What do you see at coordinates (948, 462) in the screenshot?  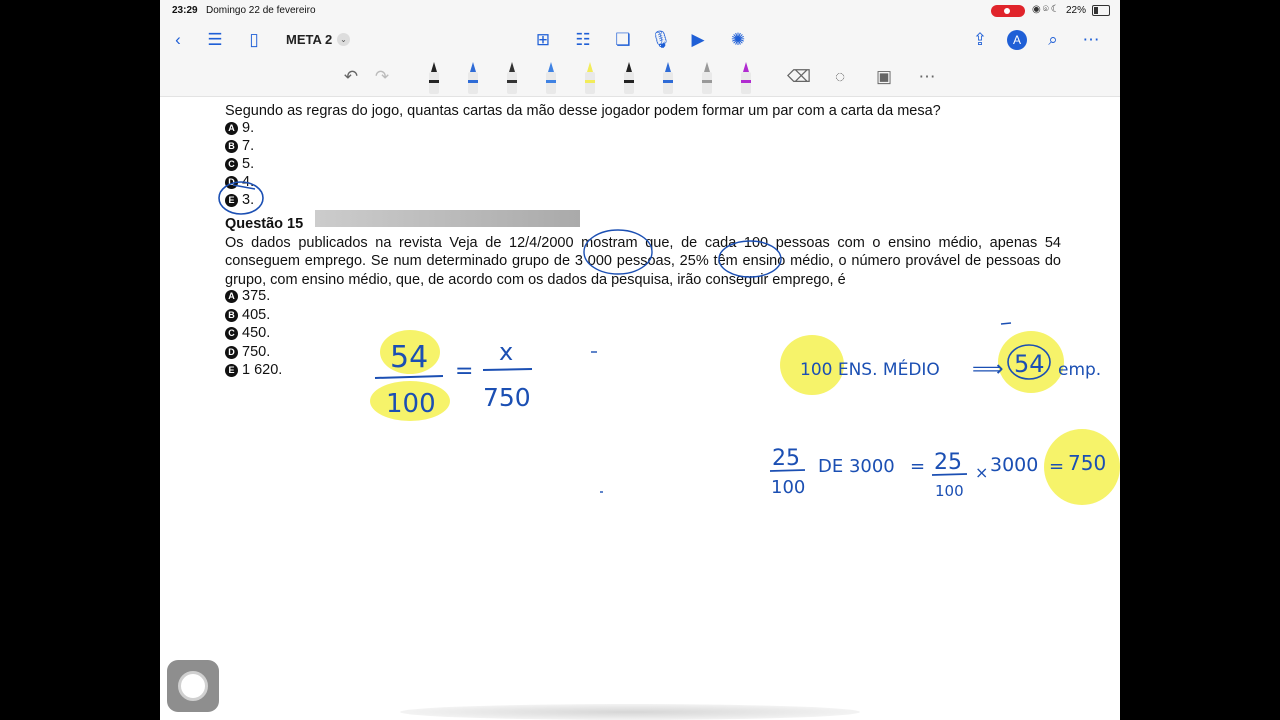 I see `hw-calc2-numerator: 25` at bounding box center [948, 462].